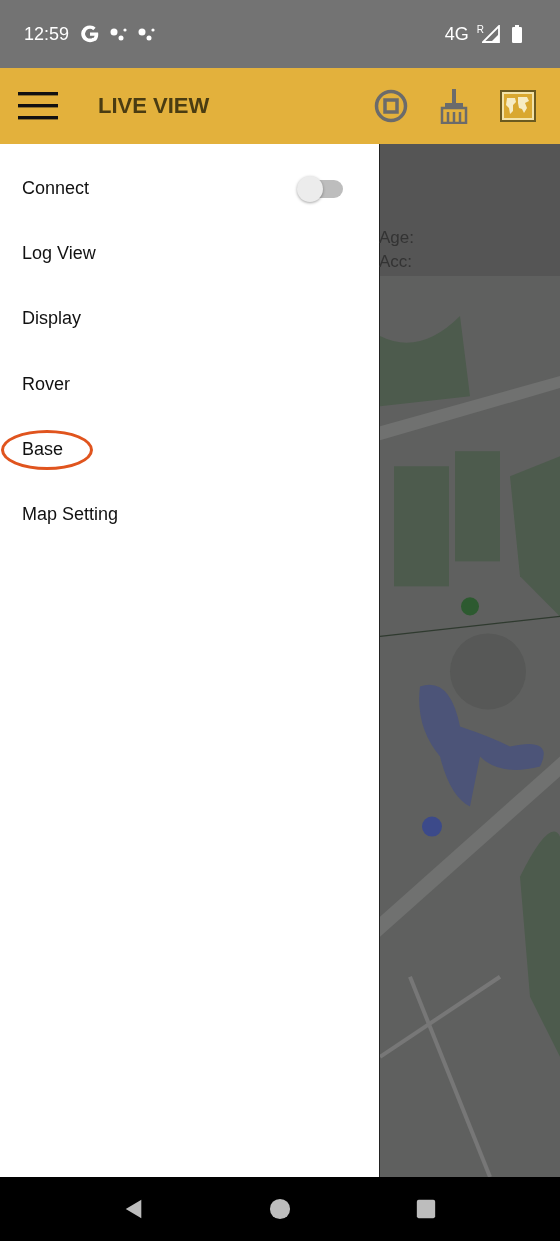 The width and height of the screenshot is (560, 1241). I want to click on menu-item: Base, so click(182, 449).